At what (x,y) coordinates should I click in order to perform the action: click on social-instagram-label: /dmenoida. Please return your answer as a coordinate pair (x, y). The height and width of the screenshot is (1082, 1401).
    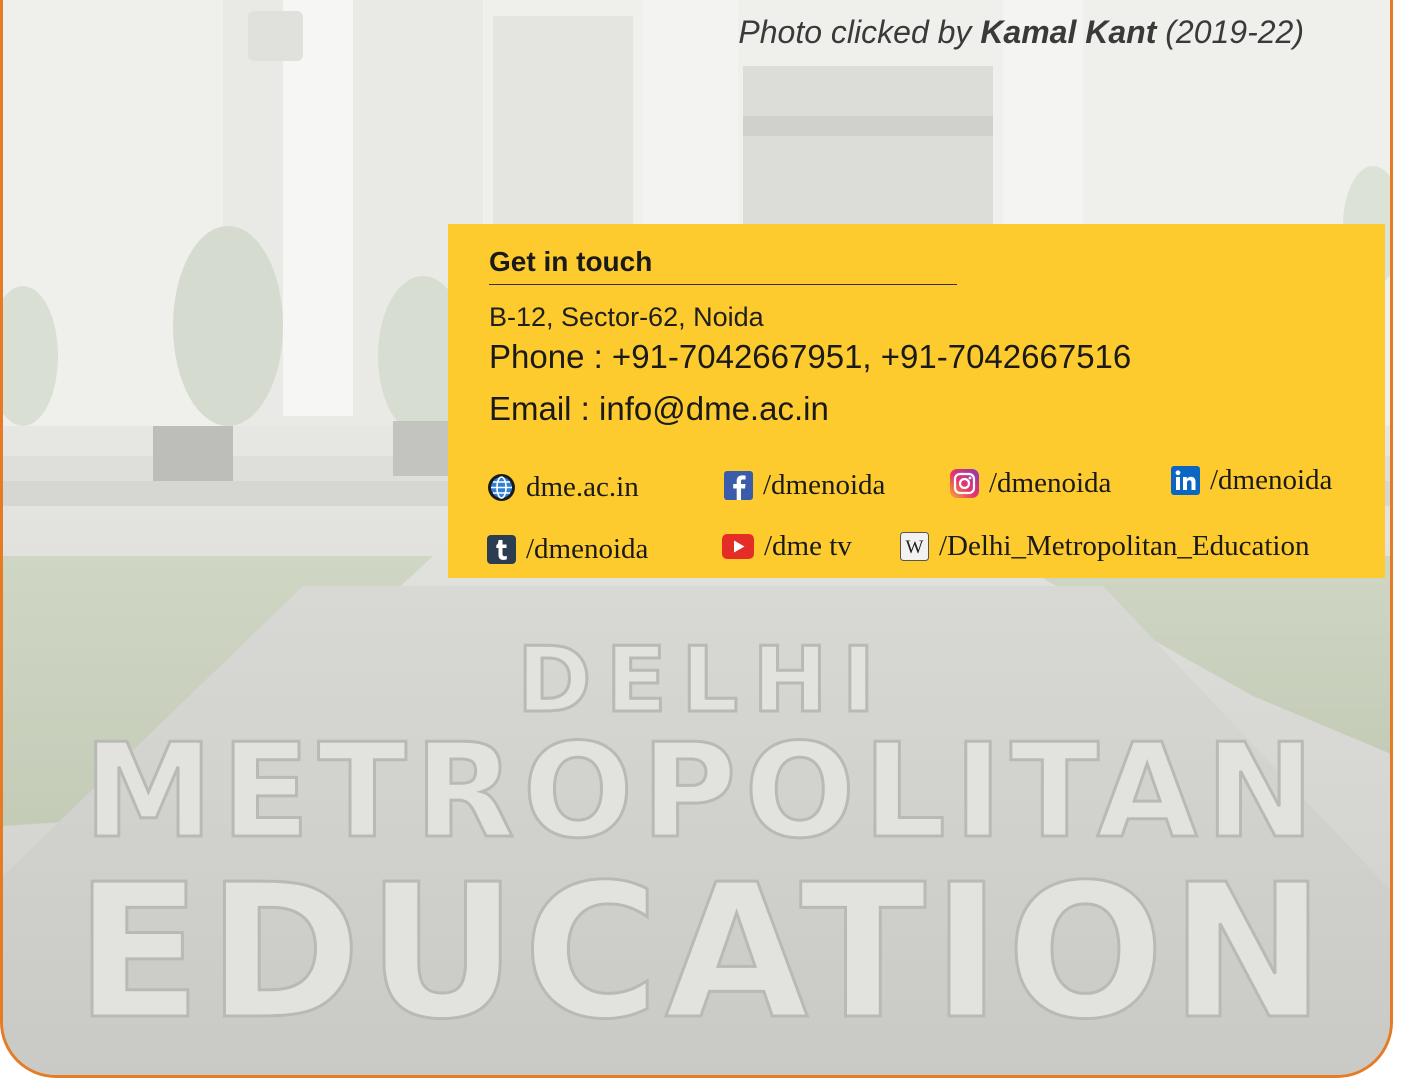
    Looking at the image, I should click on (1050, 483).